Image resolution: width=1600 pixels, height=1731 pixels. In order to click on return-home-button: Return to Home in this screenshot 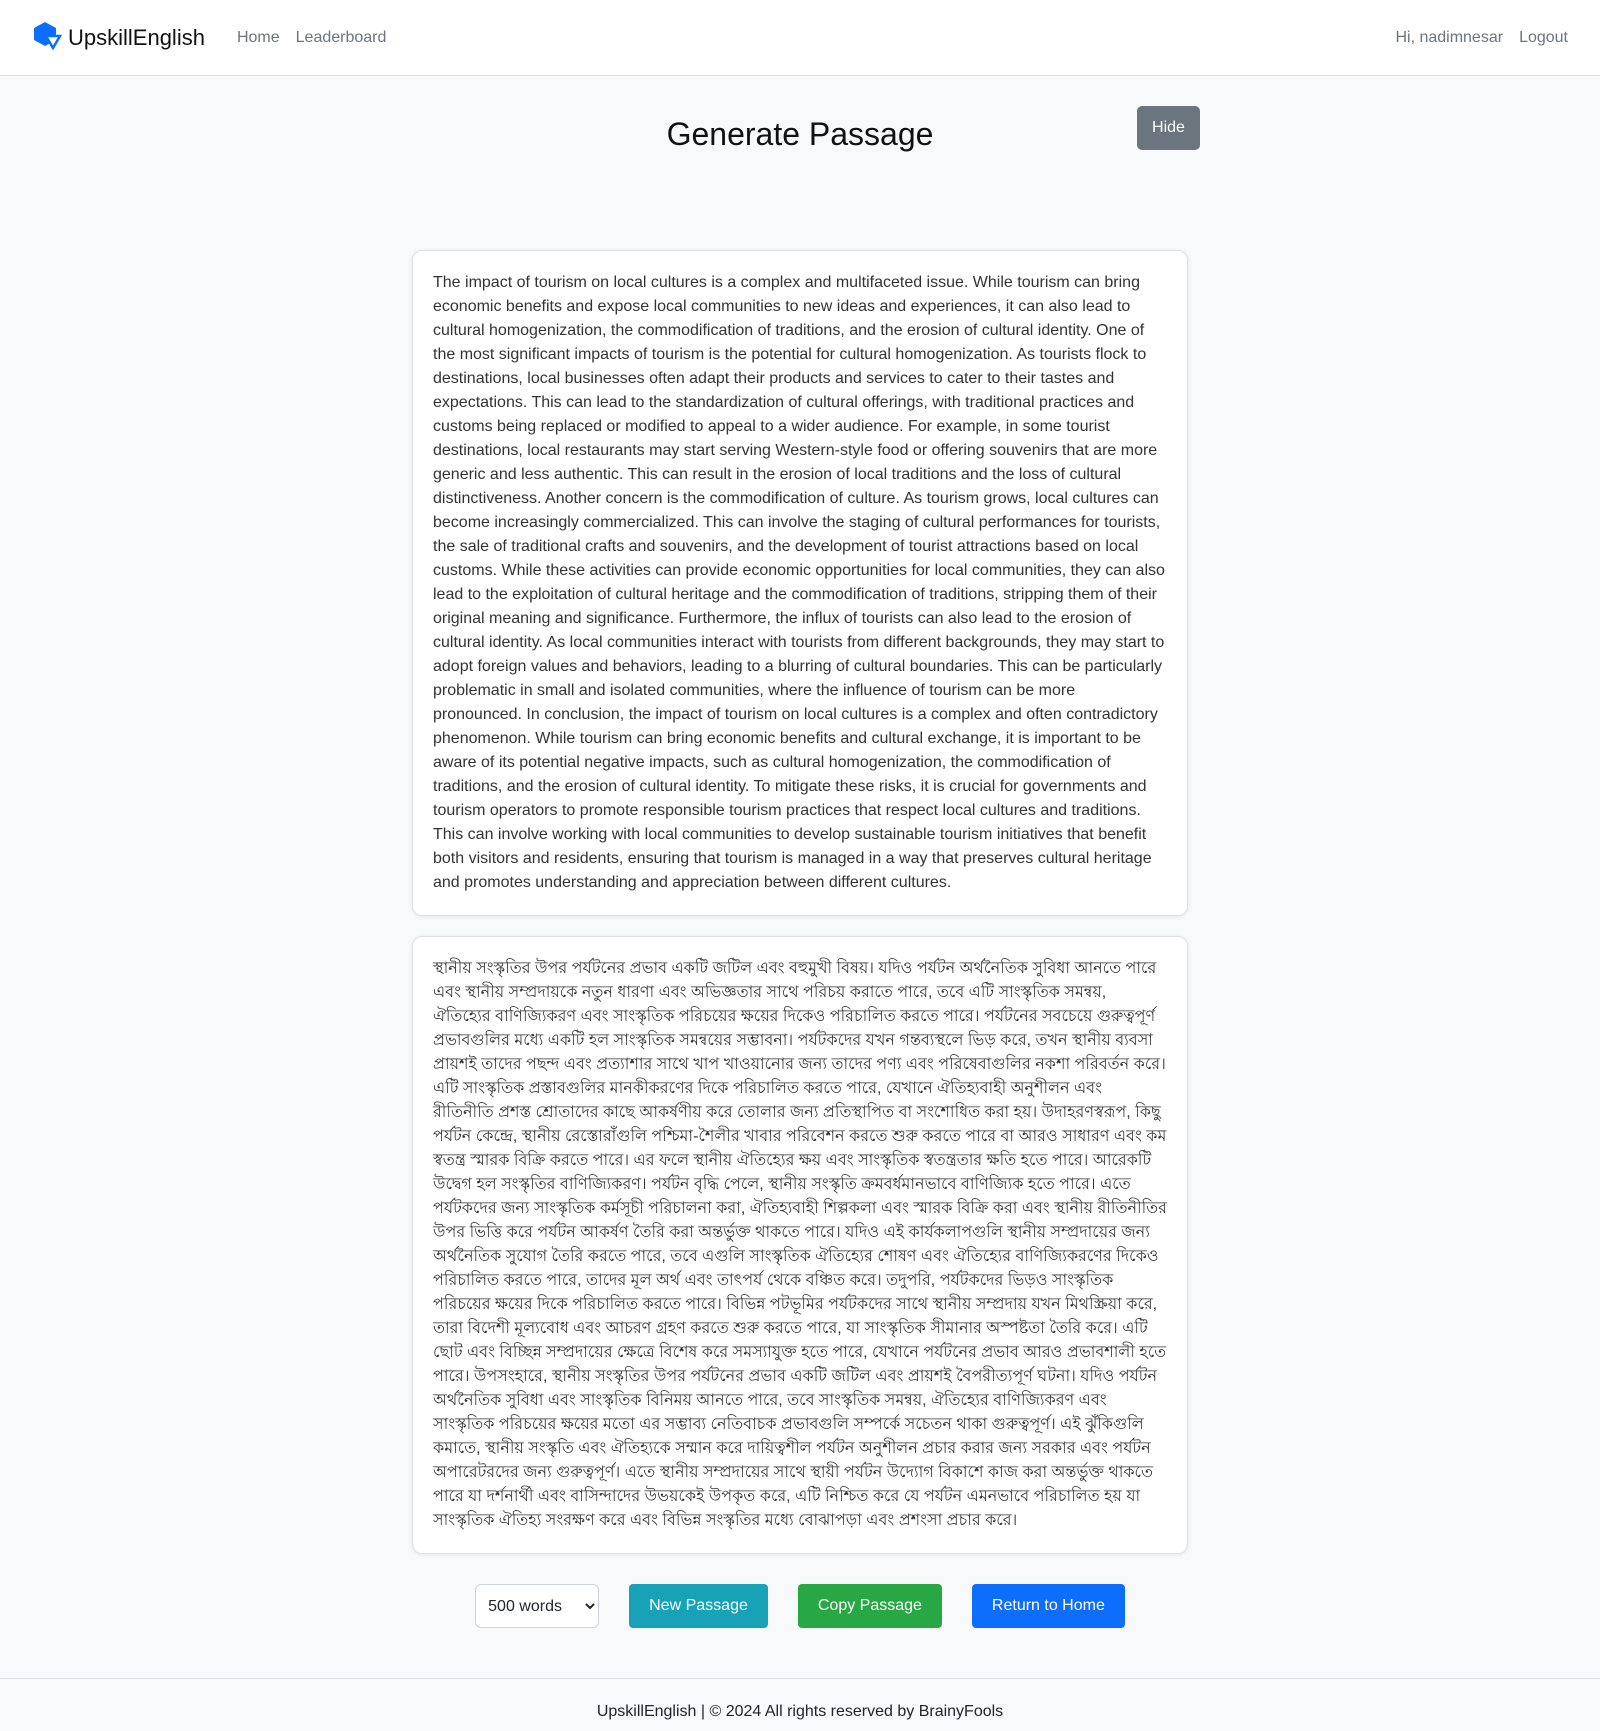, I will do `click(1048, 1606)`.